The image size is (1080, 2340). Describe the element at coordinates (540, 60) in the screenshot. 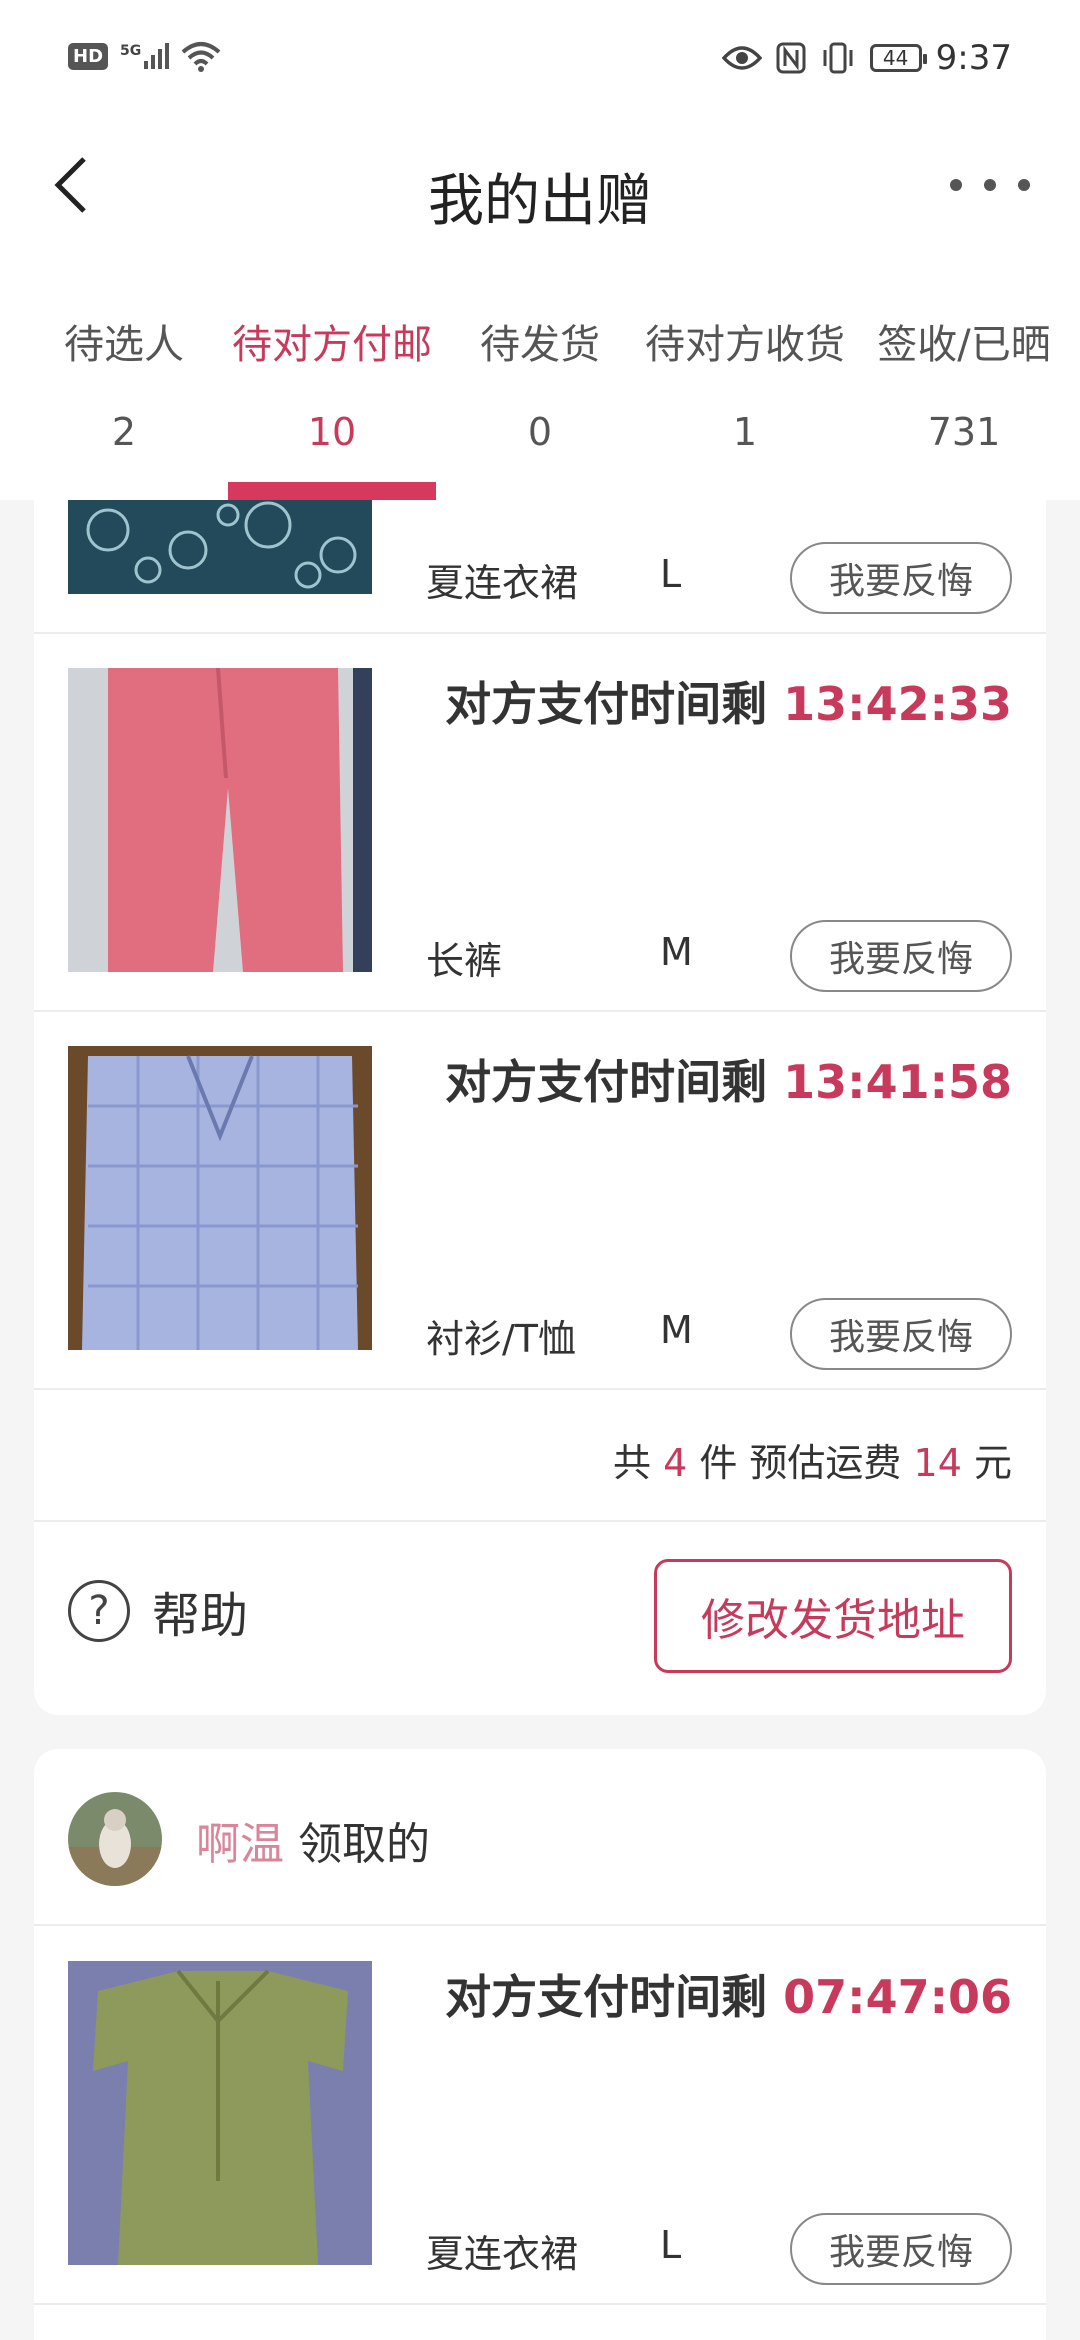

I see `status-bar: HD 5G 44 9:37` at that location.